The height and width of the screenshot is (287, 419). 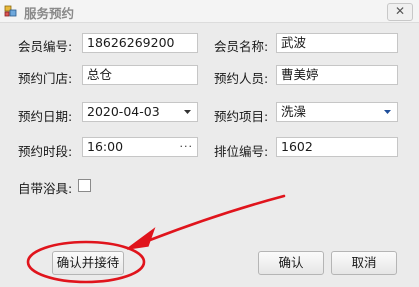 What do you see at coordinates (337, 75) in the screenshot?
I see `staff-field: 曹美婷` at bounding box center [337, 75].